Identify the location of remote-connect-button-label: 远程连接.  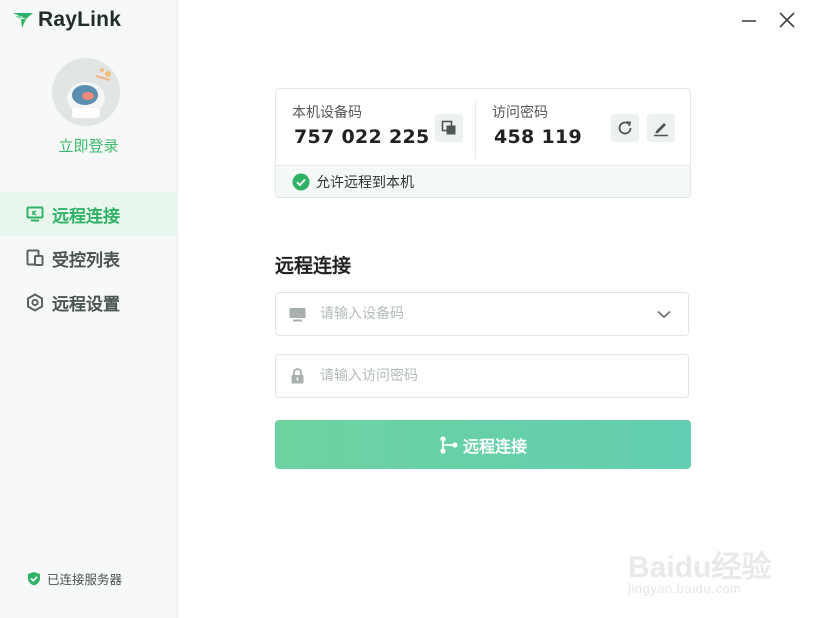
(494, 446).